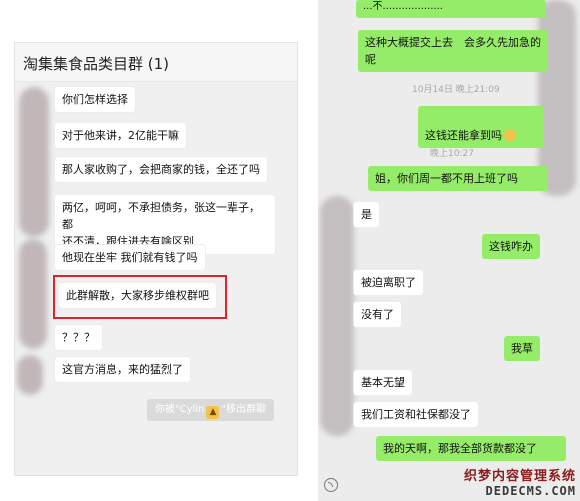 Image resolution: width=580 pixels, height=501 pixels. What do you see at coordinates (377, 314) in the screenshot?
I see `received-message: 没有了` at bounding box center [377, 314].